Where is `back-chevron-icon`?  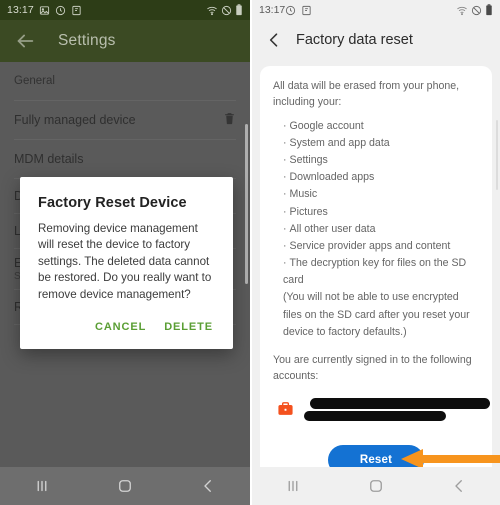
back-chevron-icon is located at coordinates (274, 40).